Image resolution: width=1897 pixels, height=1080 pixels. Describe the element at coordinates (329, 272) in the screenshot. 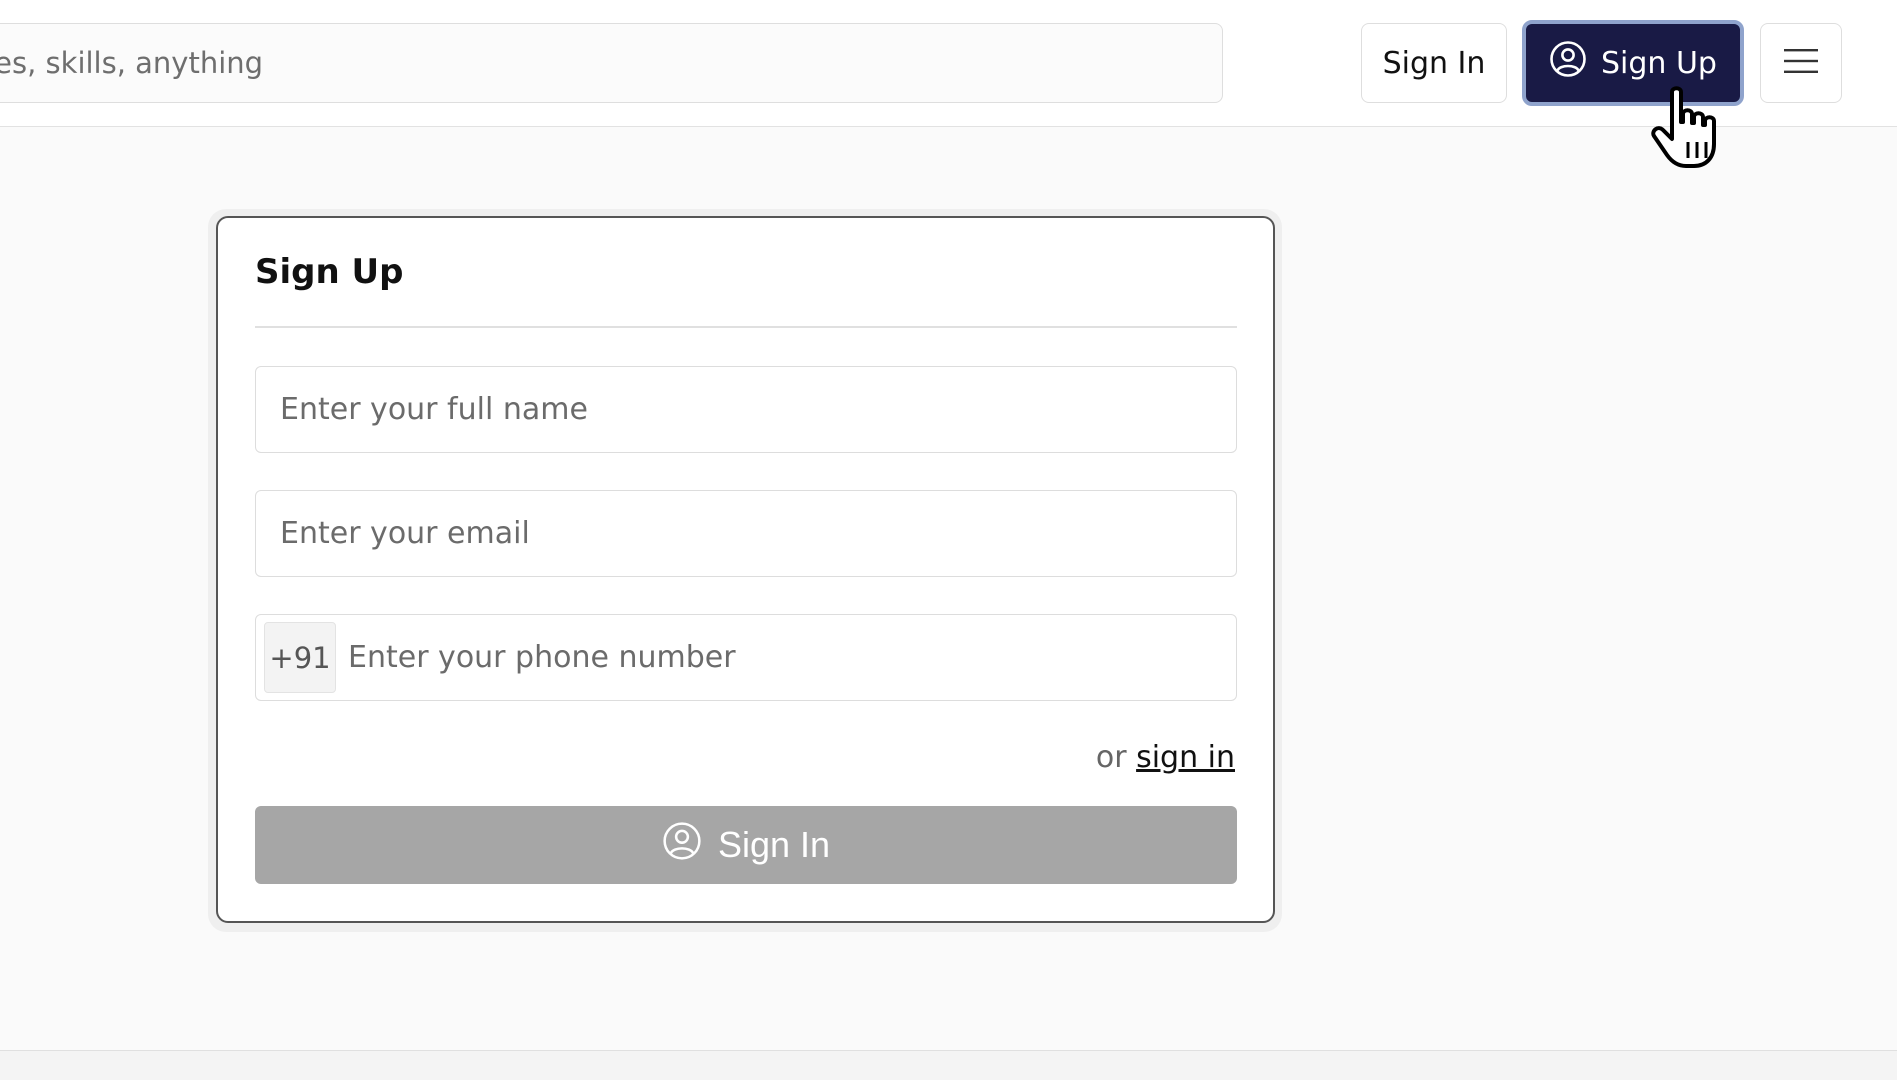

I see `card-title: Sign Up` at that location.